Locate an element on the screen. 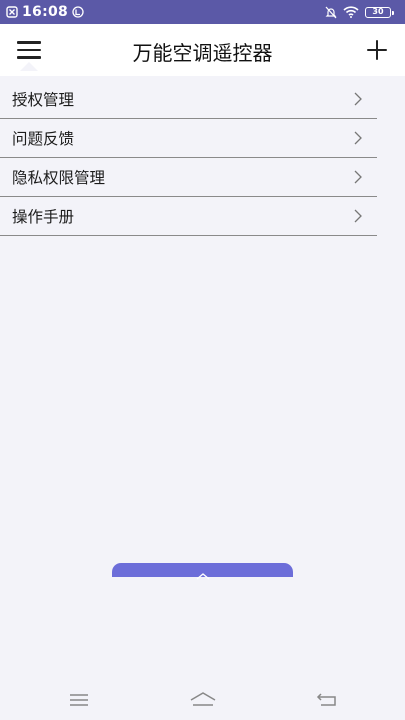  nav-home-icon is located at coordinates (203, 700).